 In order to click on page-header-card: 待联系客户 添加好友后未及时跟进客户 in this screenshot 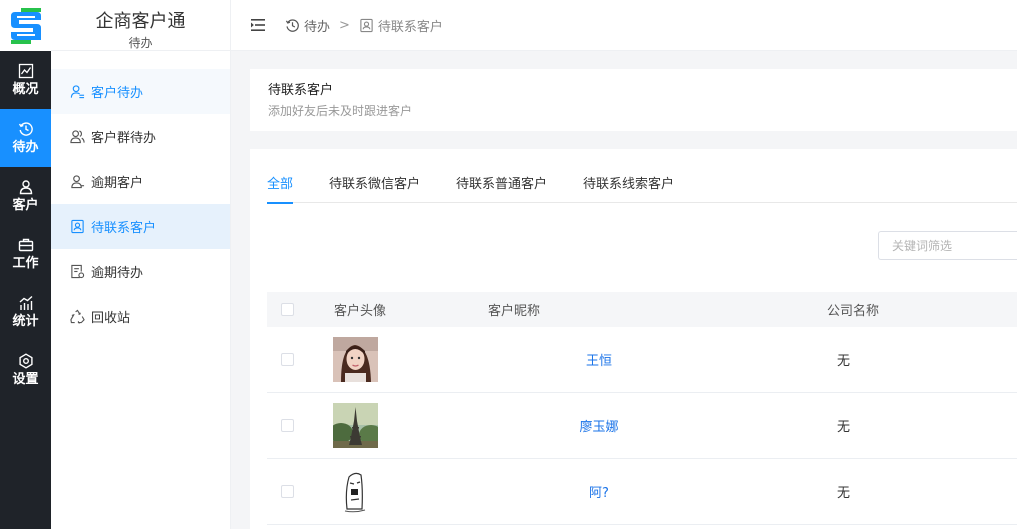, I will do `click(633, 100)`.